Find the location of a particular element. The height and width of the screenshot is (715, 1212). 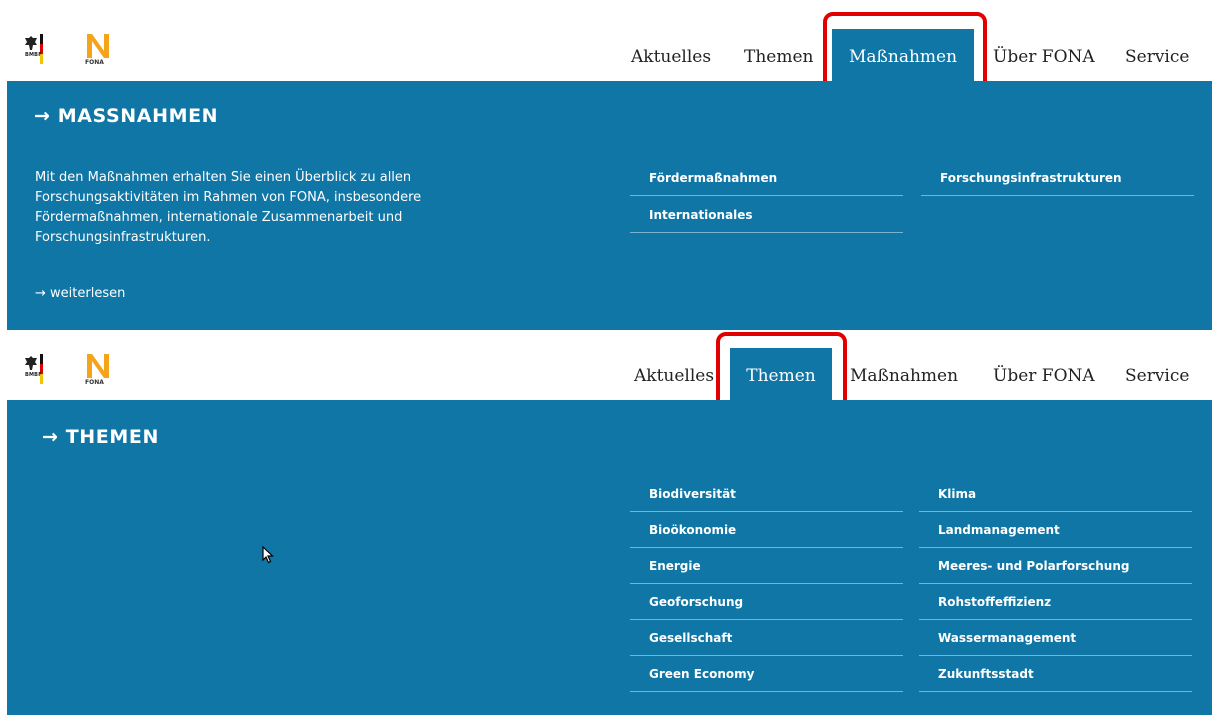

menu-item-zukunftsstadt: Zukunftsstadt is located at coordinates (1055, 674).